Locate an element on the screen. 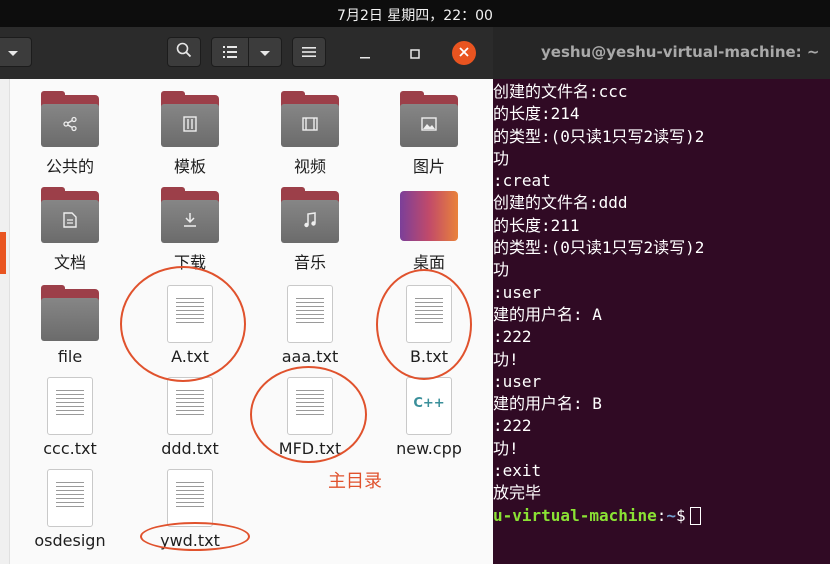 Image resolution: width=830 pixels, height=564 pixels. hamburger-menu-button is located at coordinates (309, 52).